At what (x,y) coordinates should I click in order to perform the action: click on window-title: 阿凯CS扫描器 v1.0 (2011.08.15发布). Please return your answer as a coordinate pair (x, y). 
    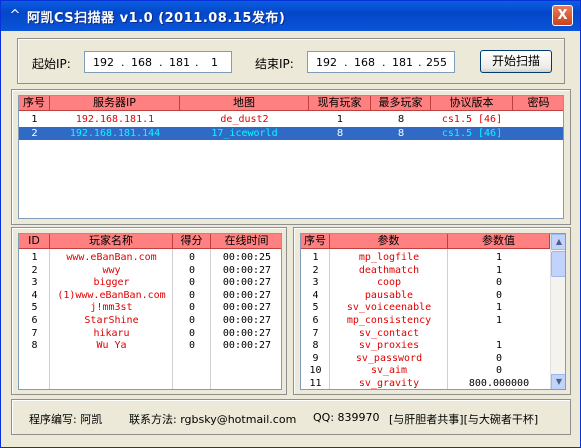
    Looking at the image, I should click on (156, 18).